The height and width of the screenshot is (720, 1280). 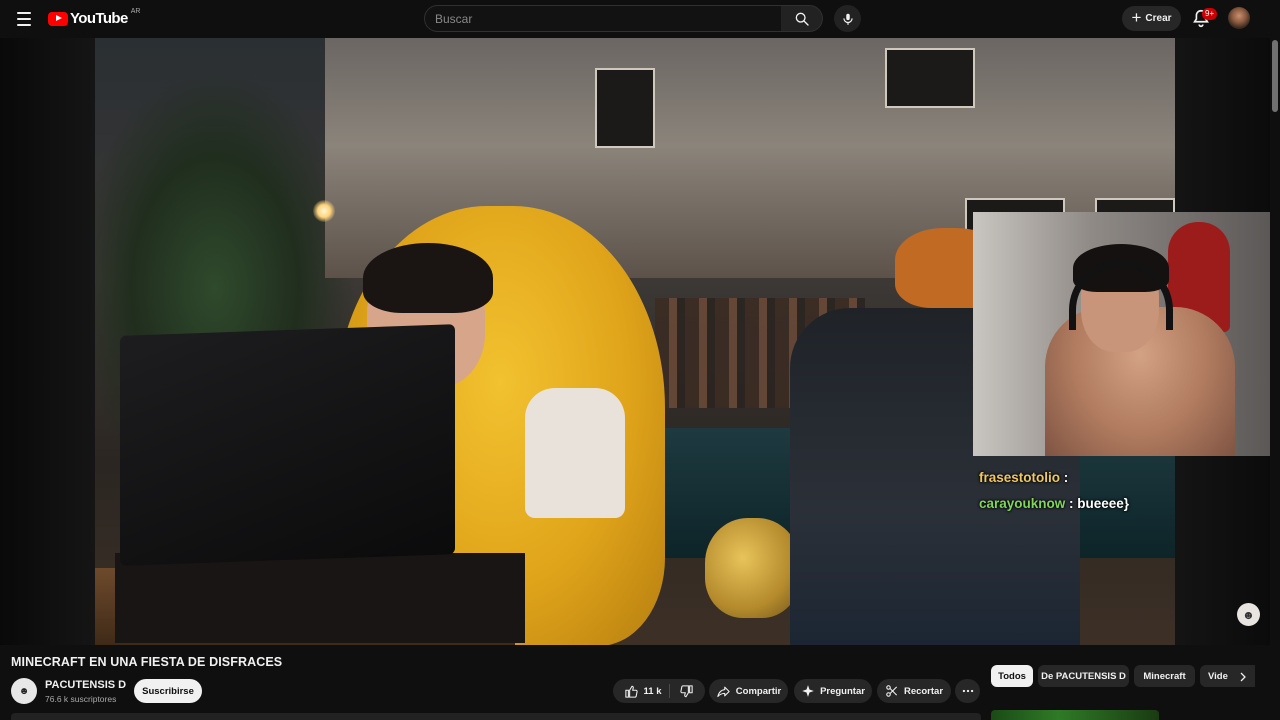 I want to click on masthead: YouTube AR + Crear 9+, so click(x=640, y=19).